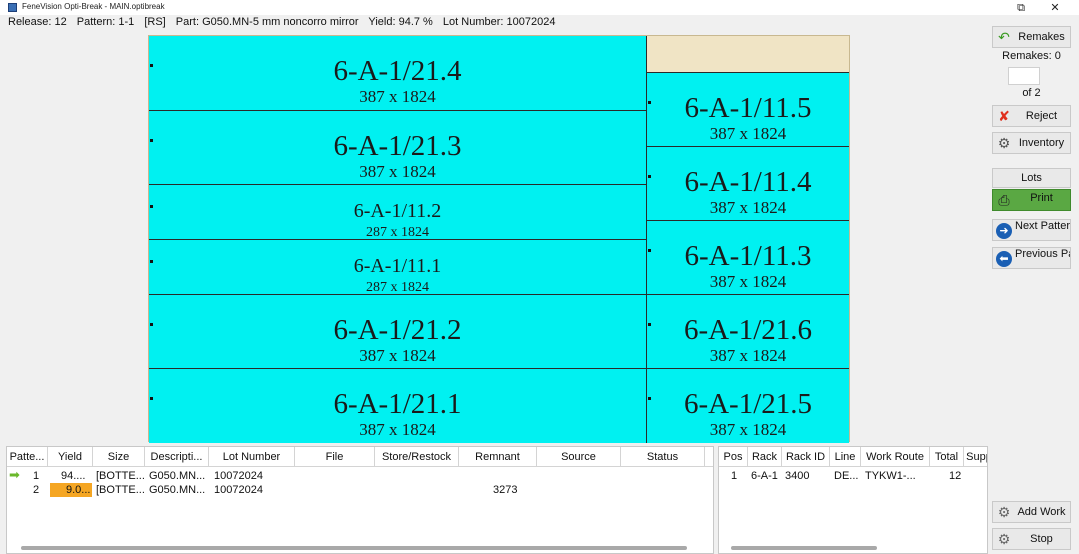 The height and width of the screenshot is (554, 1079). What do you see at coordinates (1004, 540) in the screenshot?
I see `stop-icon: ⚙` at bounding box center [1004, 540].